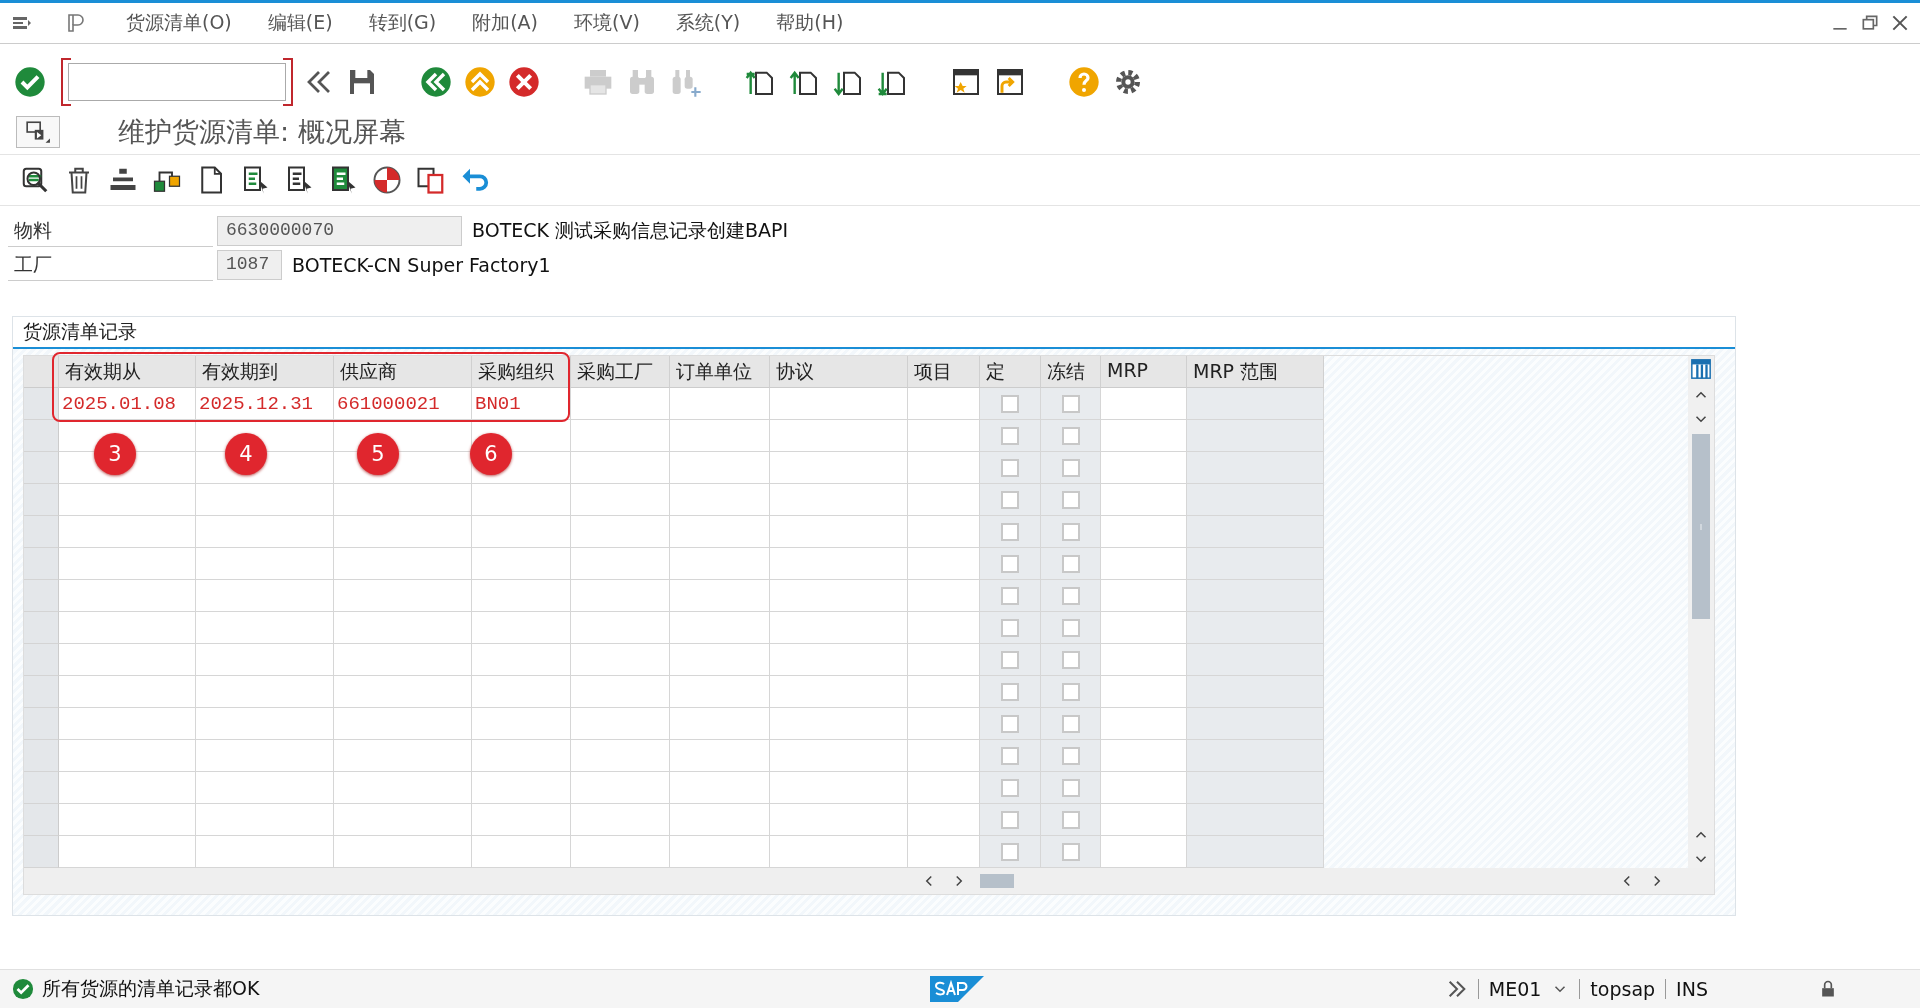 Image resolution: width=1920 pixels, height=1008 pixels. Describe the element at coordinates (521, 372) in the screenshot. I see `column-header: 采购组织` at that location.